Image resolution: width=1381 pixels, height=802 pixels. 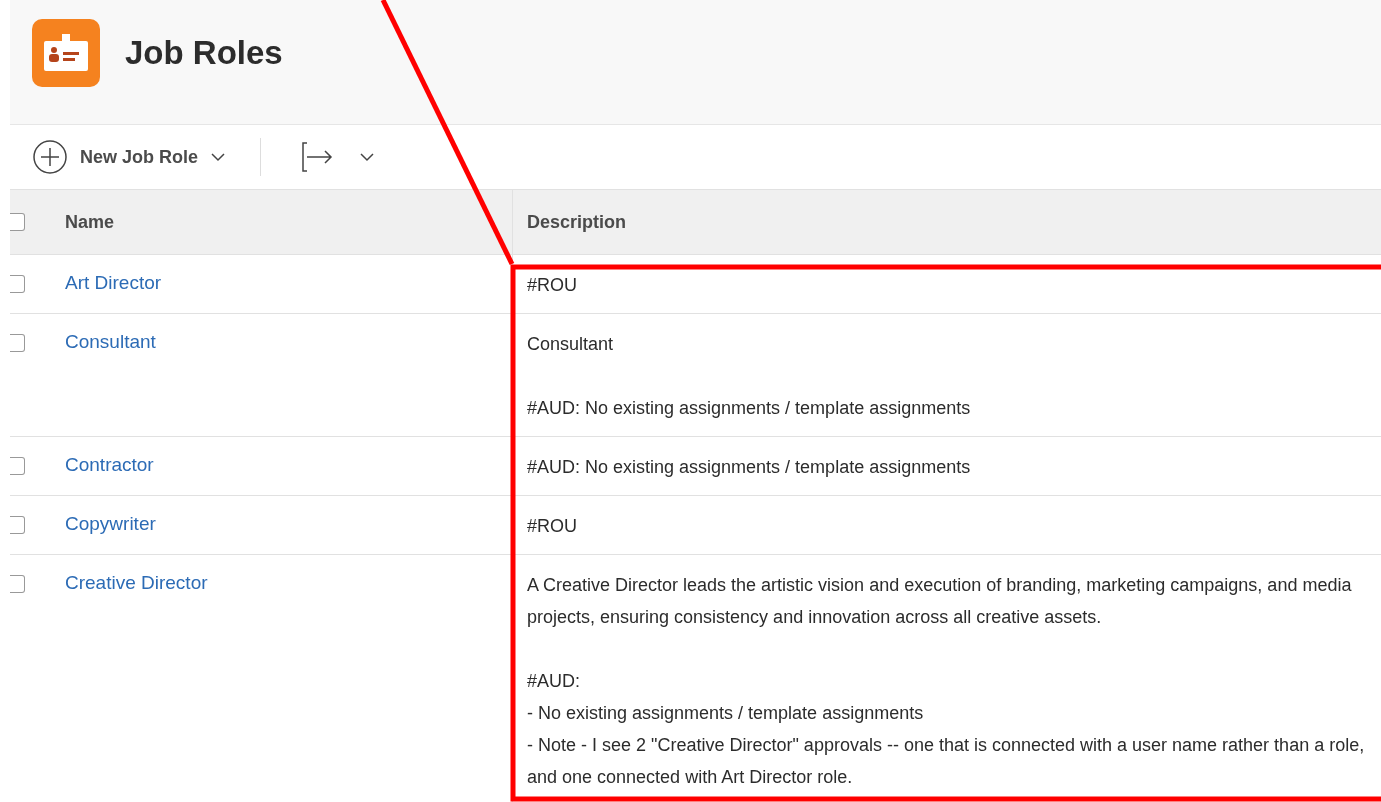 What do you see at coordinates (90, 221) in the screenshot?
I see `column-header: Name` at bounding box center [90, 221].